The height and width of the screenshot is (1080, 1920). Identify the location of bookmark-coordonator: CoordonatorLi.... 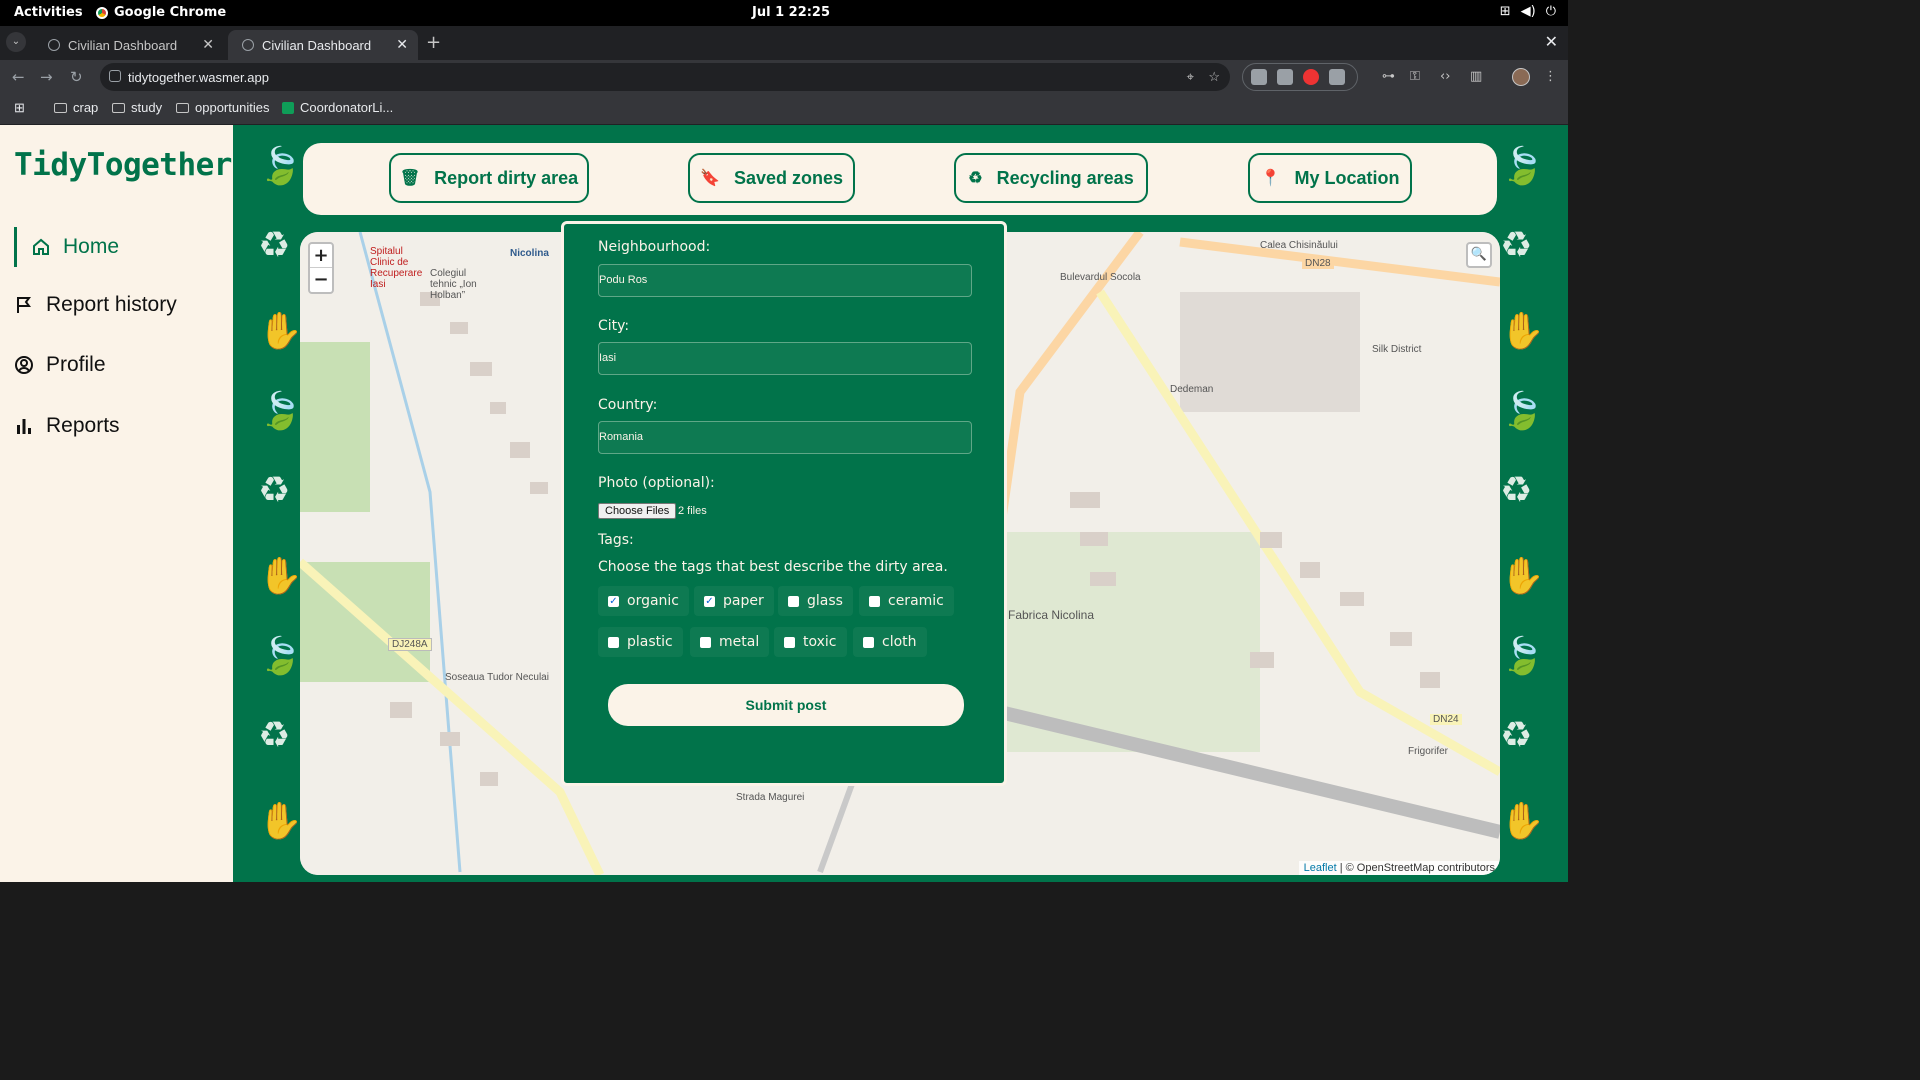
(337, 107).